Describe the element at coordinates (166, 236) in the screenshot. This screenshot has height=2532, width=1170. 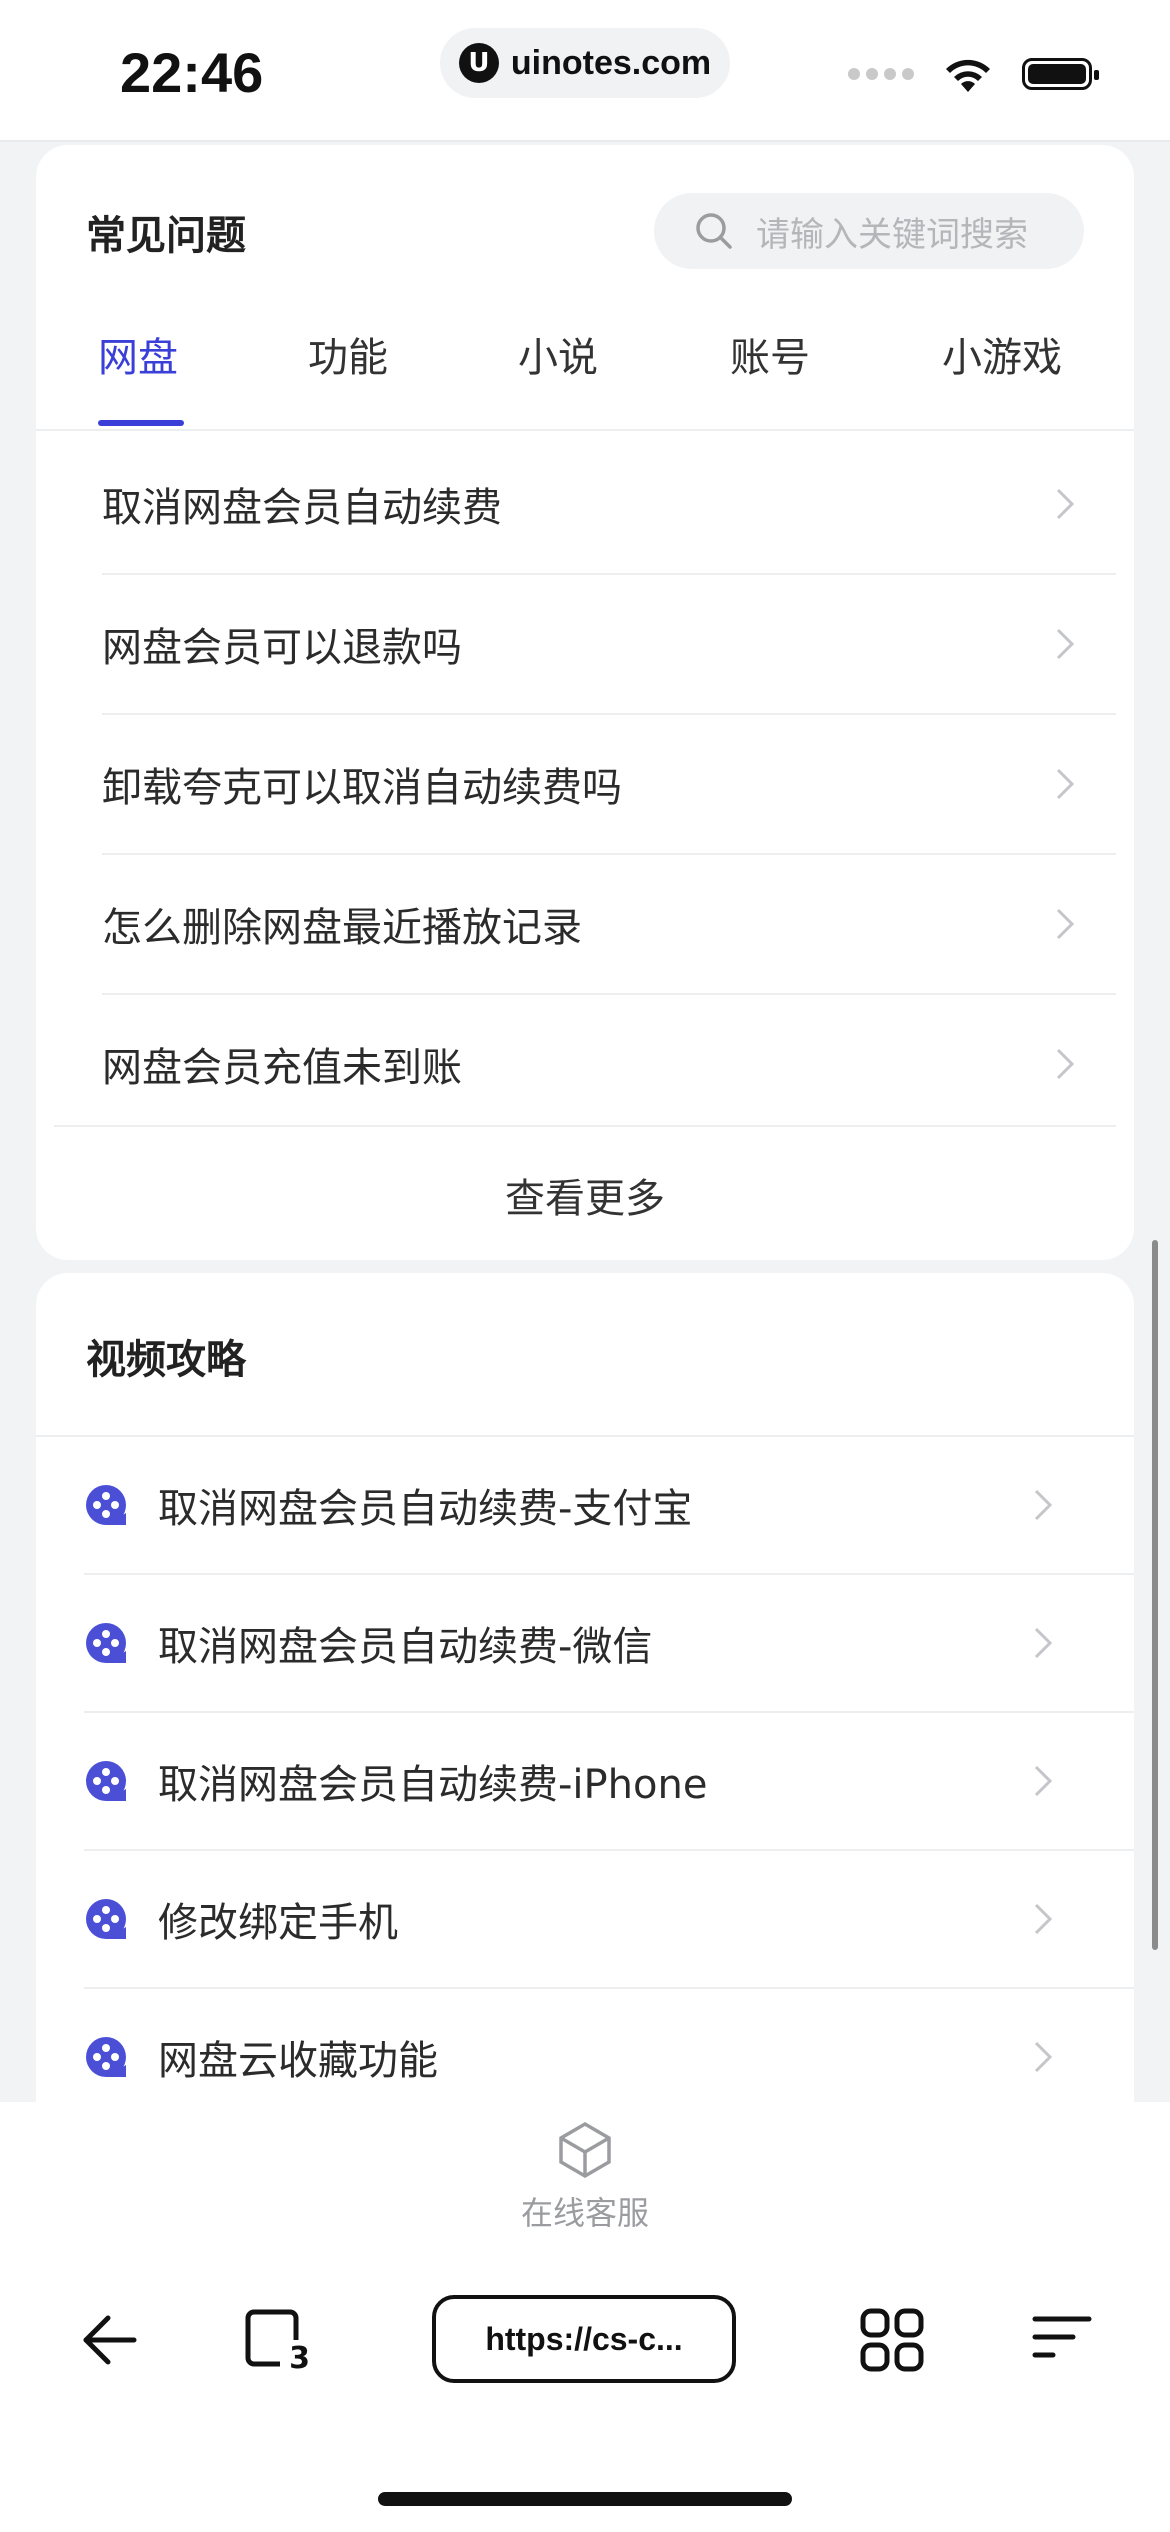
I see `faq-title: 常见问题` at that location.